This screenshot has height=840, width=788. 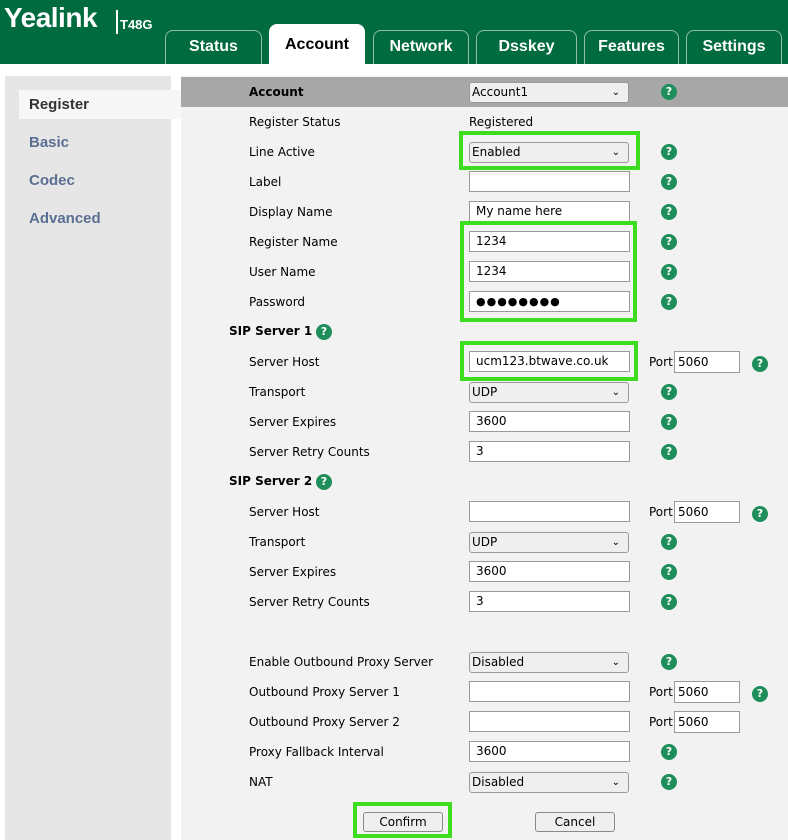 What do you see at coordinates (549, 92) in the screenshot?
I see `account-select: Account1 ⌄` at bounding box center [549, 92].